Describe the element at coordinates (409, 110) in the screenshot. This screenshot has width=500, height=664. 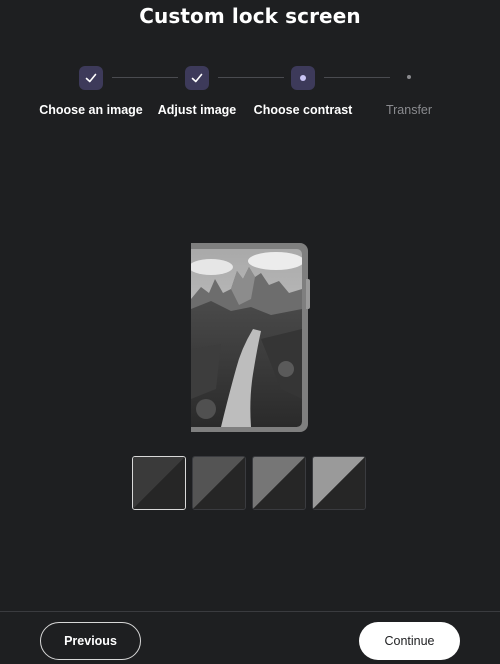
I see `step-label-transfer: Transfer` at that location.